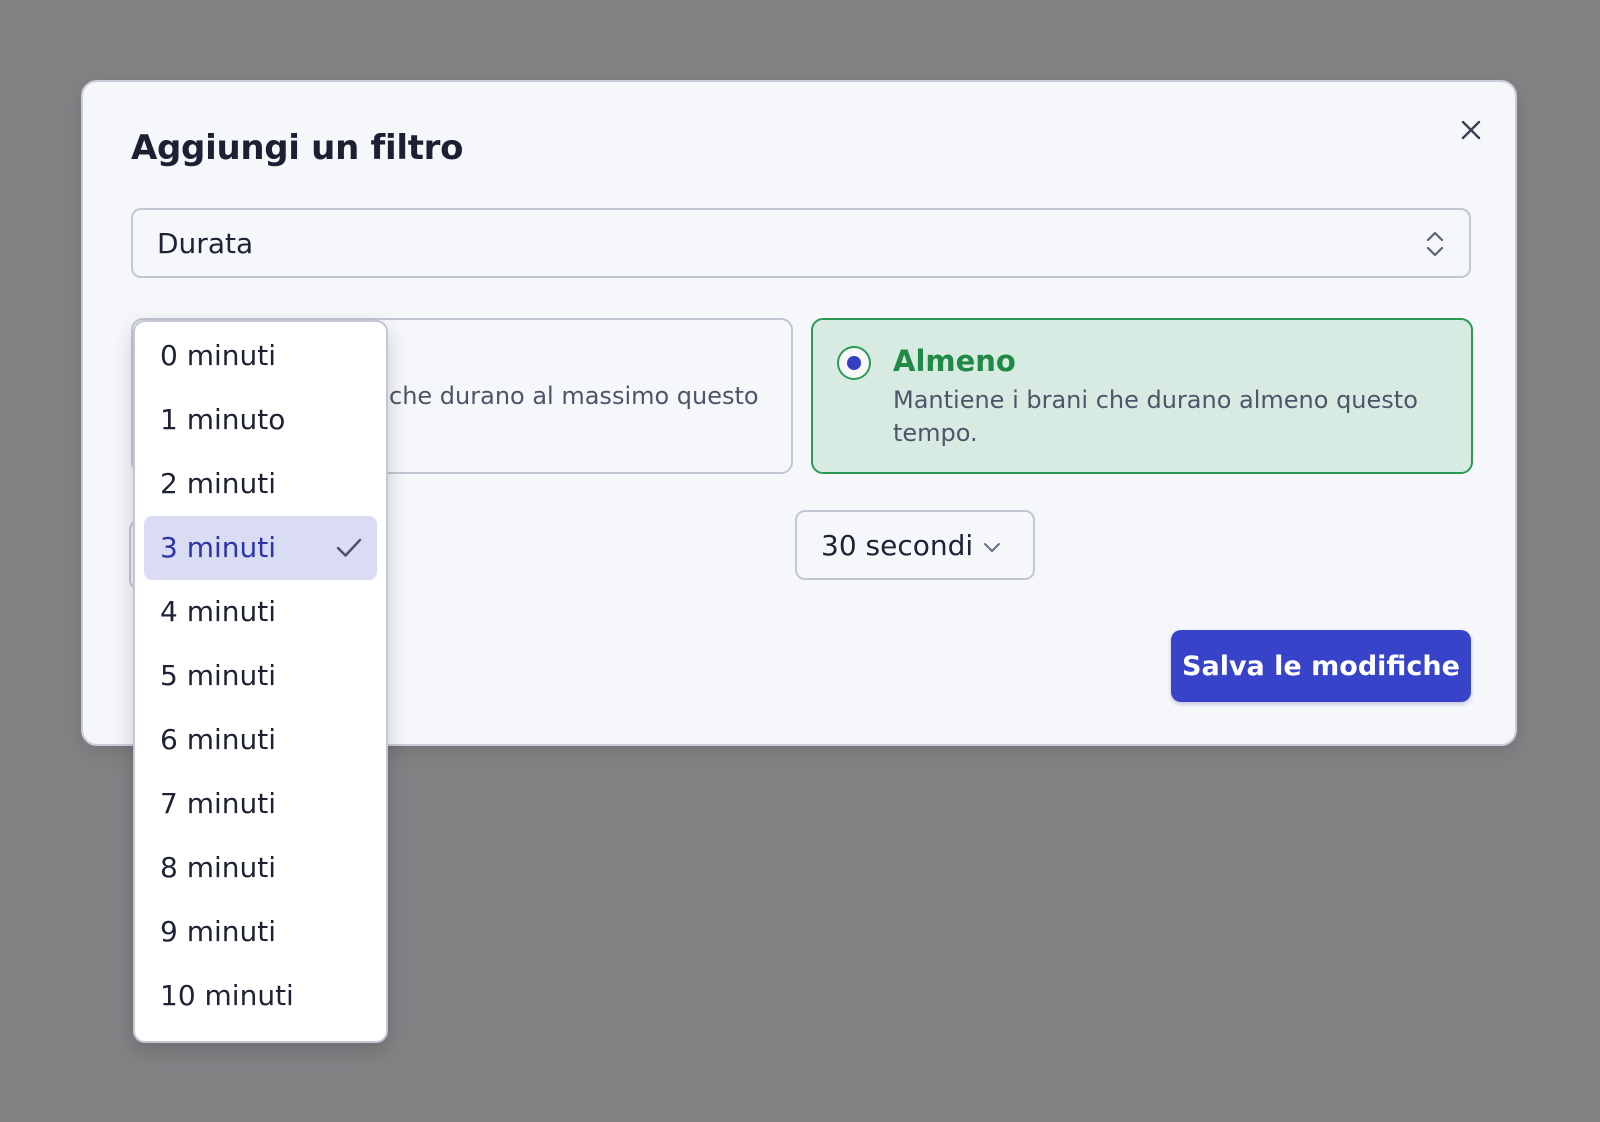  What do you see at coordinates (218, 611) in the screenshot?
I see `option-label: 4 minuti` at bounding box center [218, 611].